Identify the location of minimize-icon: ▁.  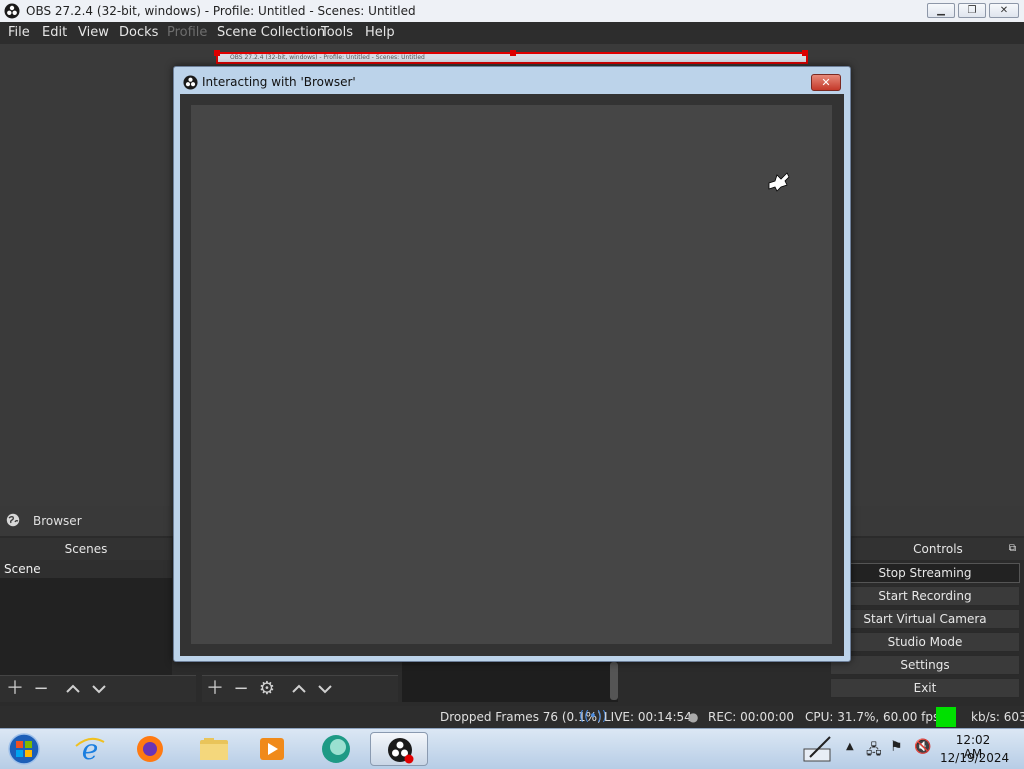
(941, 10).